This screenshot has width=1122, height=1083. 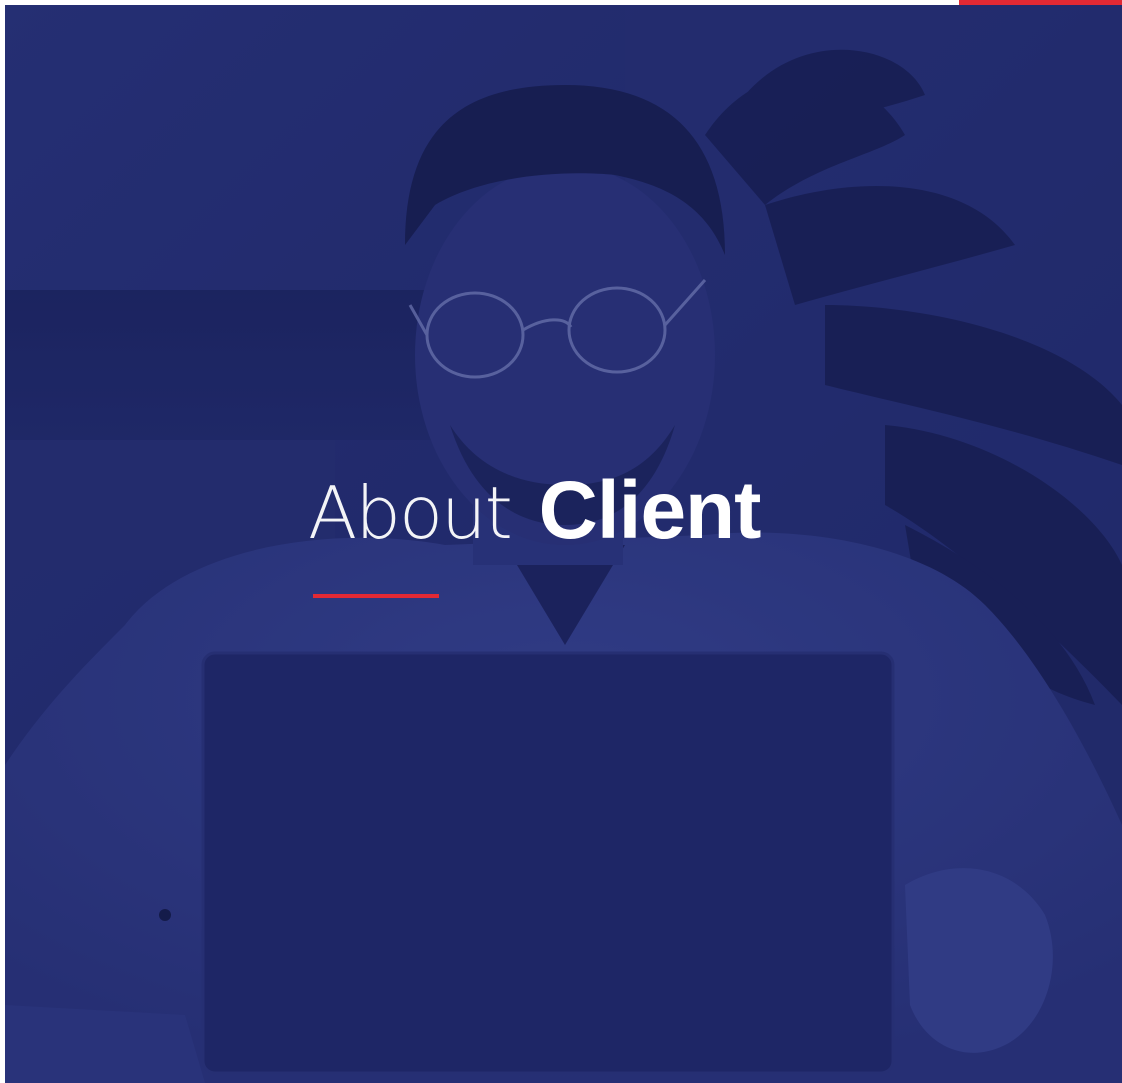 I want to click on hero-heading: About Client, so click(x=534, y=512).